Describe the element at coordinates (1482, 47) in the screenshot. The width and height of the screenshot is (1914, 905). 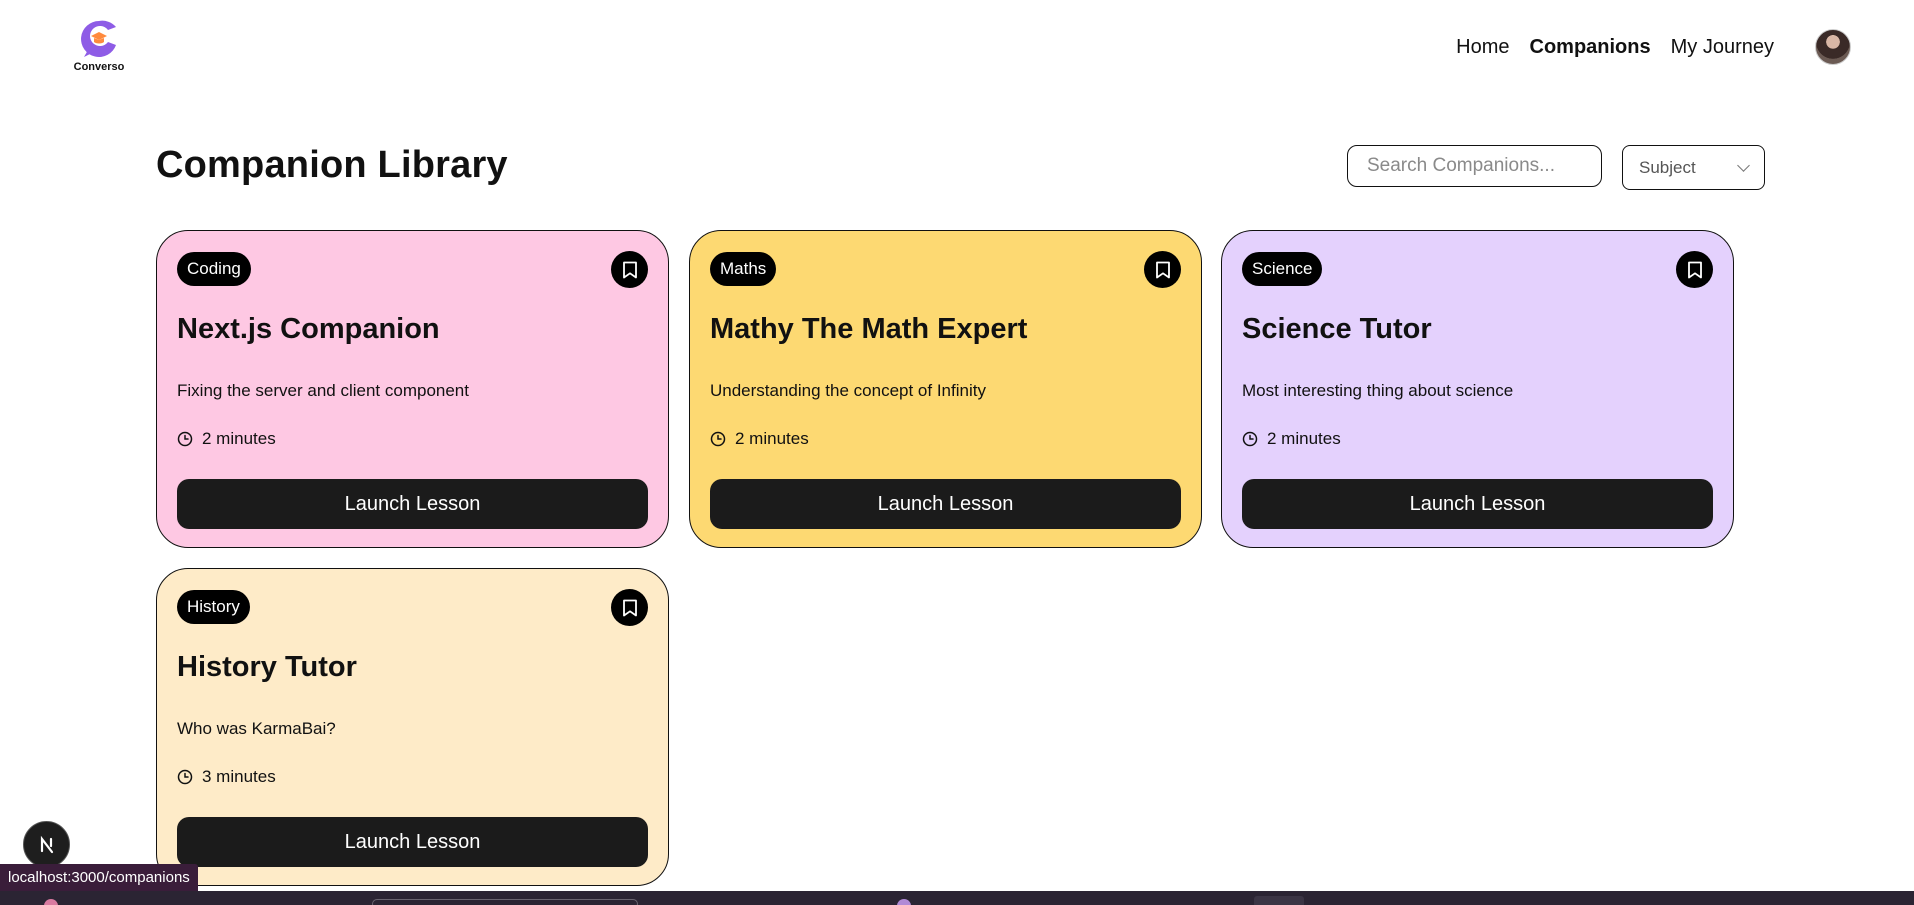
I see `nav-link-home: Home` at that location.